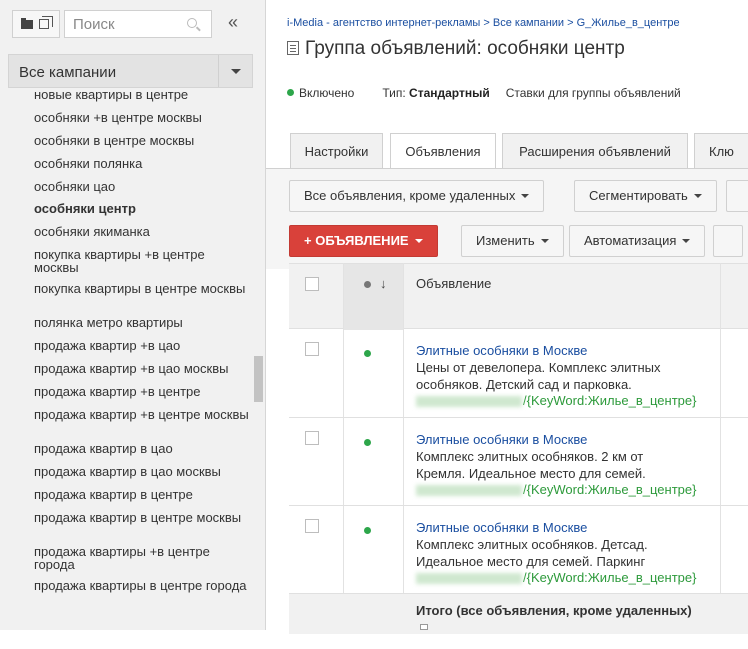 This screenshot has height=649, width=748. What do you see at coordinates (27, 23) in the screenshot?
I see `folder-icon` at bounding box center [27, 23].